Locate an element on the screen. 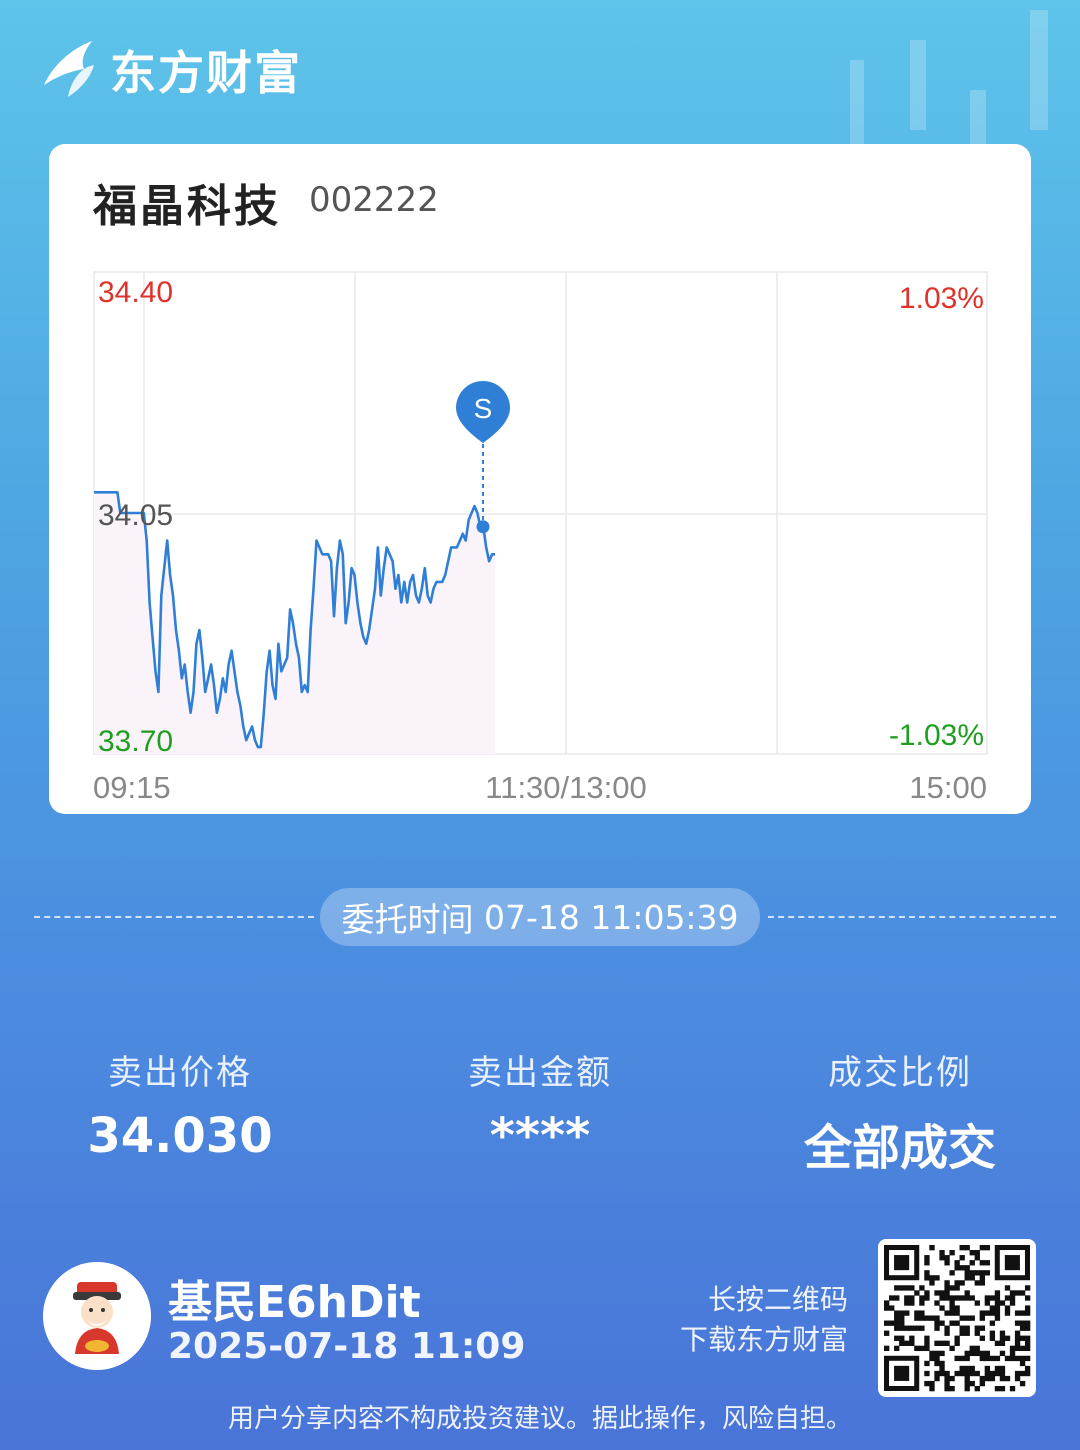  disclaimer: 用户分享内容不构成投资建议。据此操作，风险自担。 is located at coordinates (539, 1419).